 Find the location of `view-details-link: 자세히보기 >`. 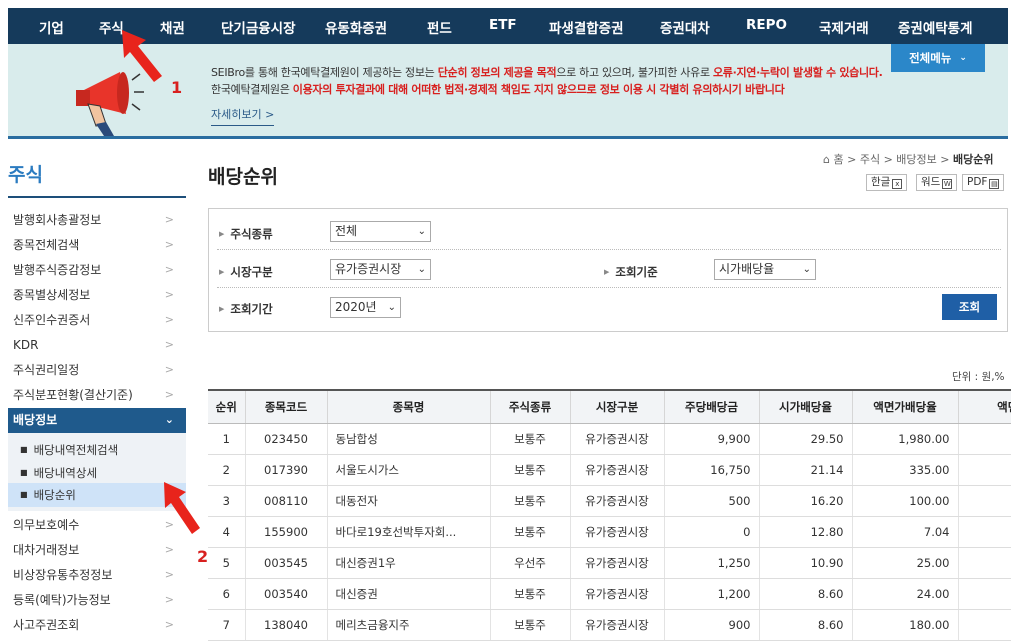

view-details-link: 자세히보기 > is located at coordinates (243, 116).